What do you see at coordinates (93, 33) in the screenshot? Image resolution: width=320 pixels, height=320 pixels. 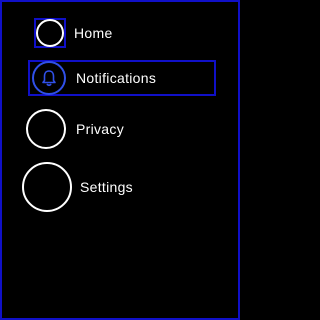 I see `menu-item-label: Home` at bounding box center [93, 33].